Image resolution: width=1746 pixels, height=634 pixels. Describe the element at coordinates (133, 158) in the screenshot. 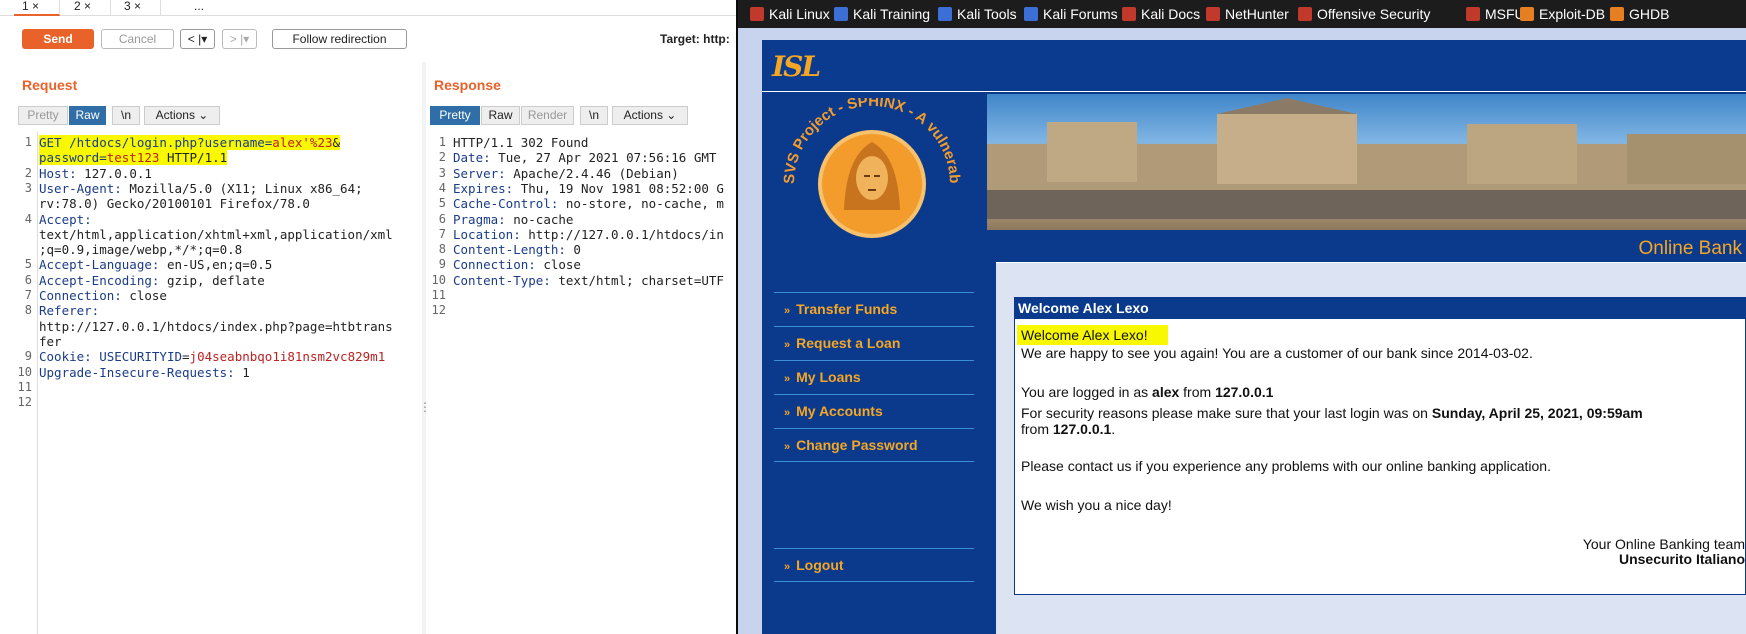

I see `code-token: test123` at that location.